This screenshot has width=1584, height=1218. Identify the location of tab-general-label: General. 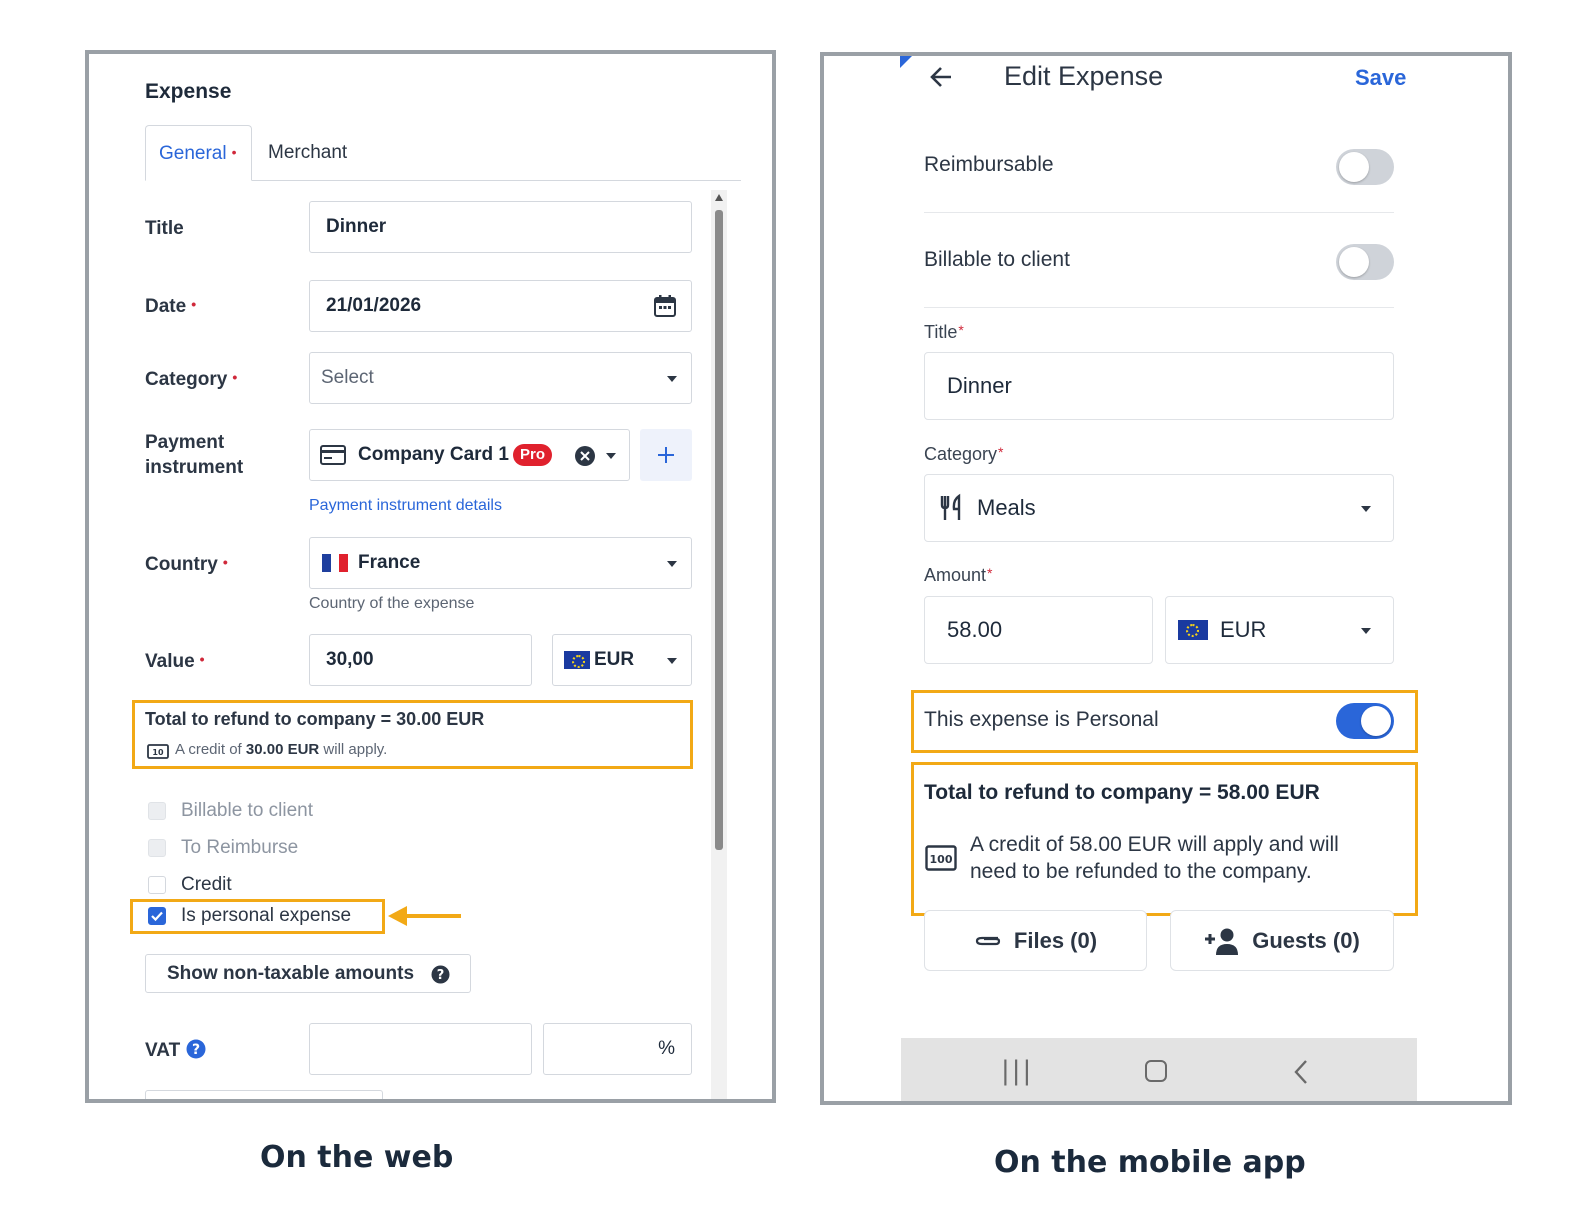
(193, 153).